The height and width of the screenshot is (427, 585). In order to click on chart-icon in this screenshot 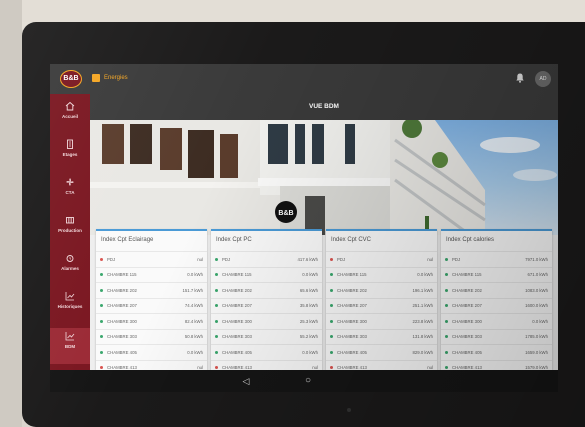, I will do `click(70, 336)`.